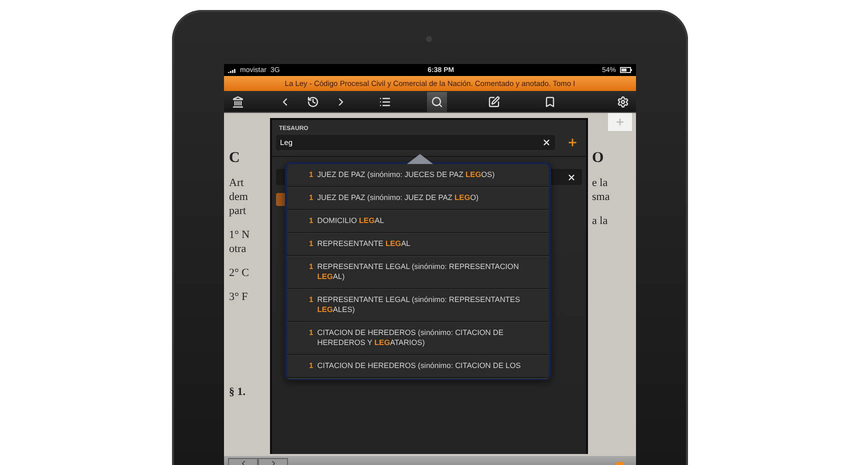  Describe the element at coordinates (313, 102) in the screenshot. I see `history-icon` at that location.